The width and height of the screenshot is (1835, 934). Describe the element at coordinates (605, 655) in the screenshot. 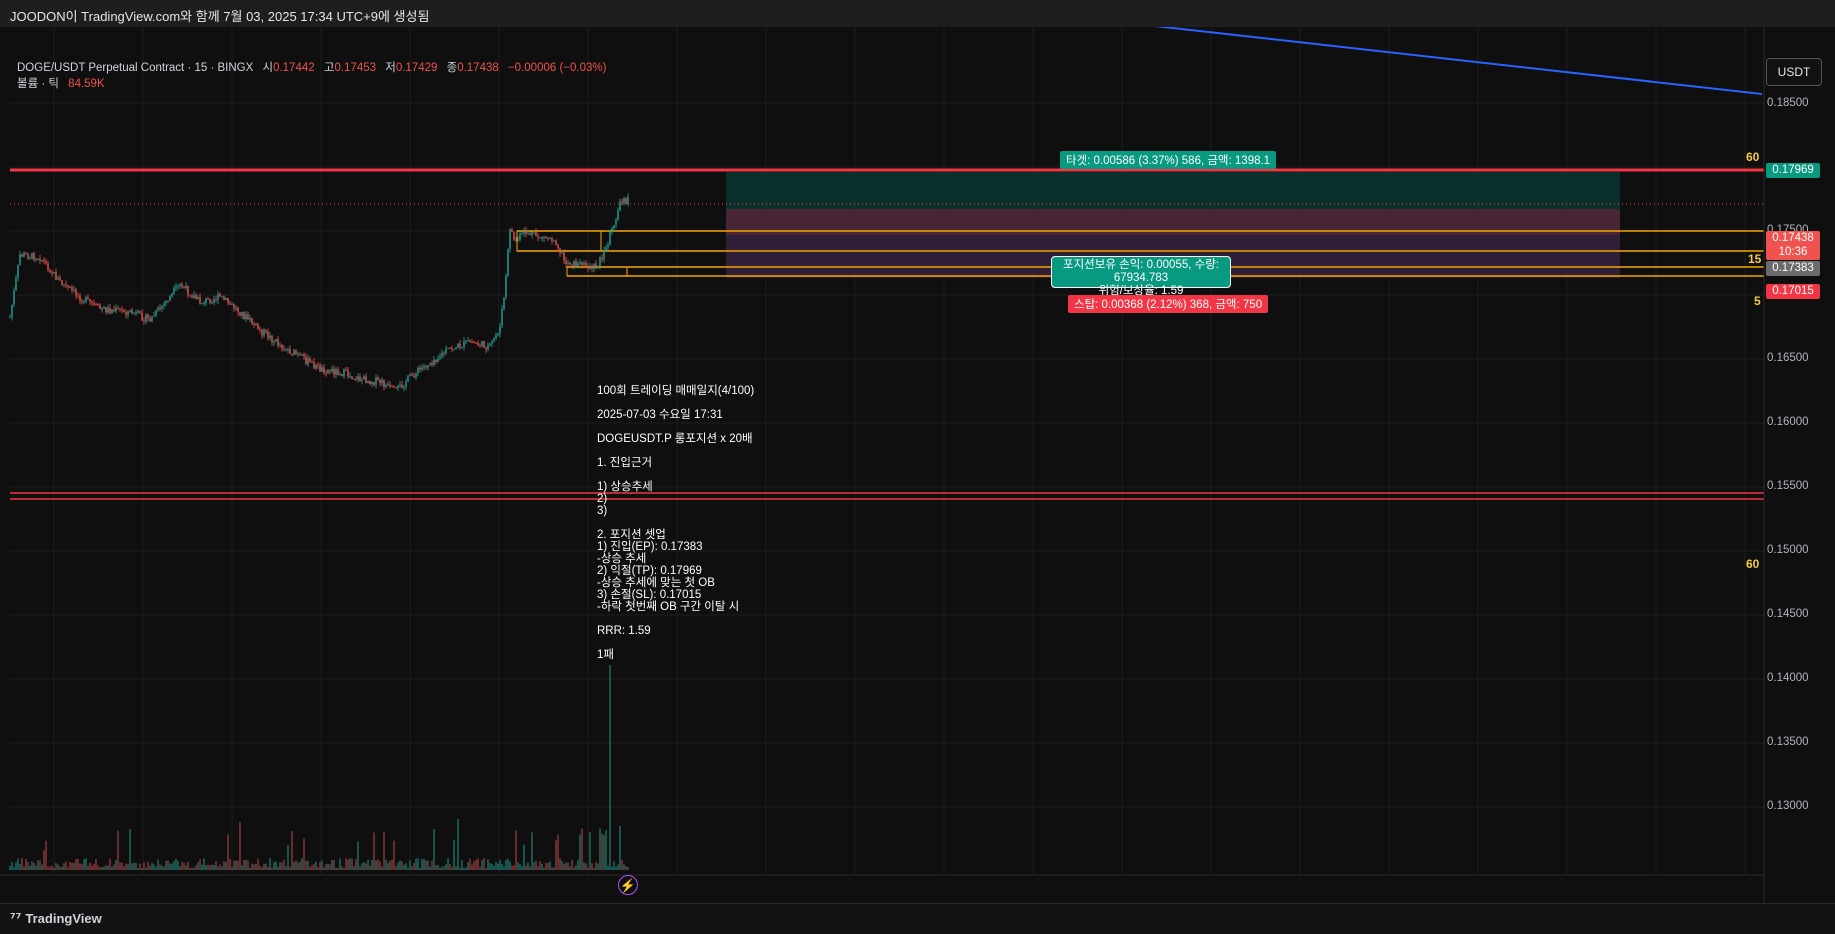

I see `note-line: 1패` at that location.